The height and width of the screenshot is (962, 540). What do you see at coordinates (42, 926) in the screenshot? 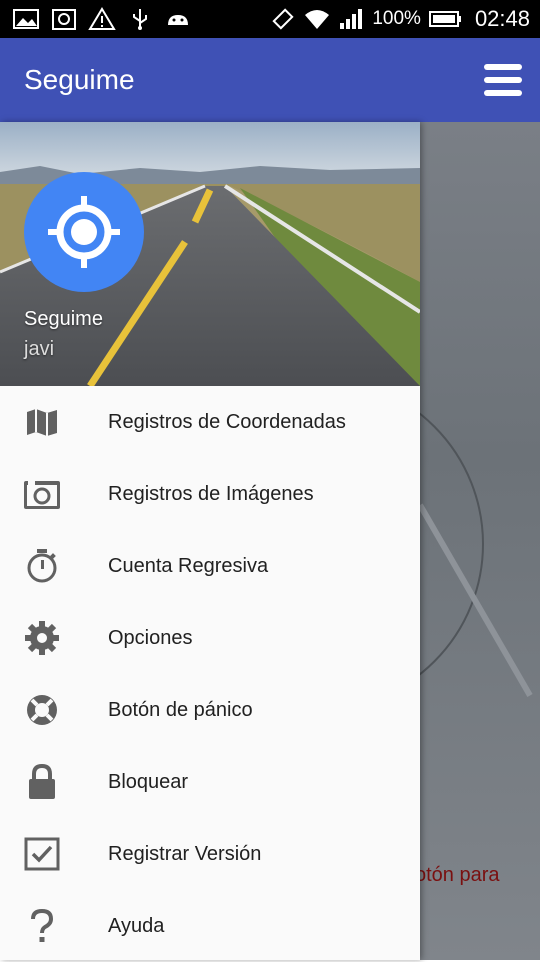
I see `help-icon` at bounding box center [42, 926].